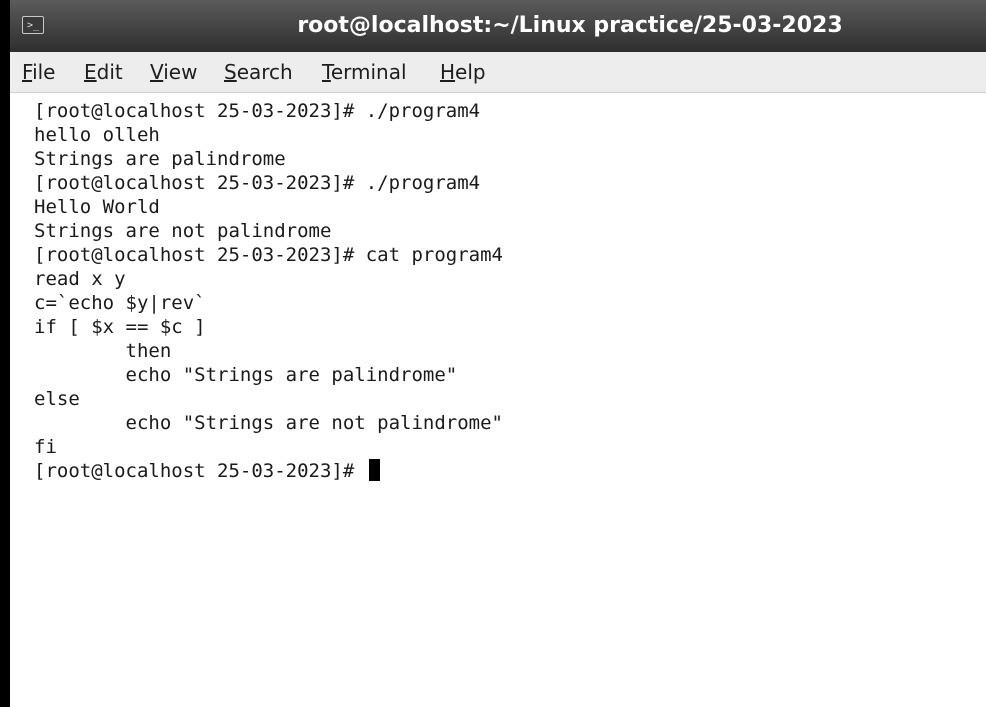  I want to click on terminal-line: echo "Strings are palindrome", so click(246, 375).